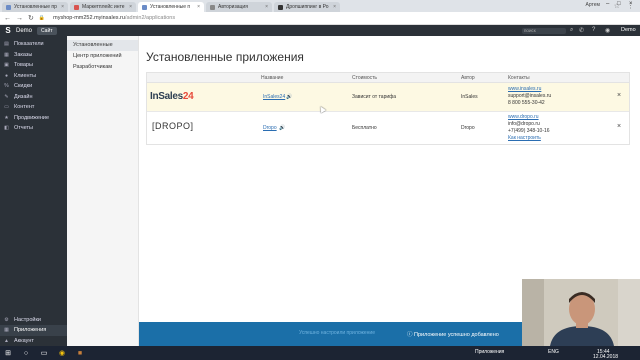 Image resolution: width=640 pixels, height=360 pixels. I want to click on sidebar-bottom: ⚙ Настройки ▦ Приложения ▲ Аккаунт, so click(33, 331).